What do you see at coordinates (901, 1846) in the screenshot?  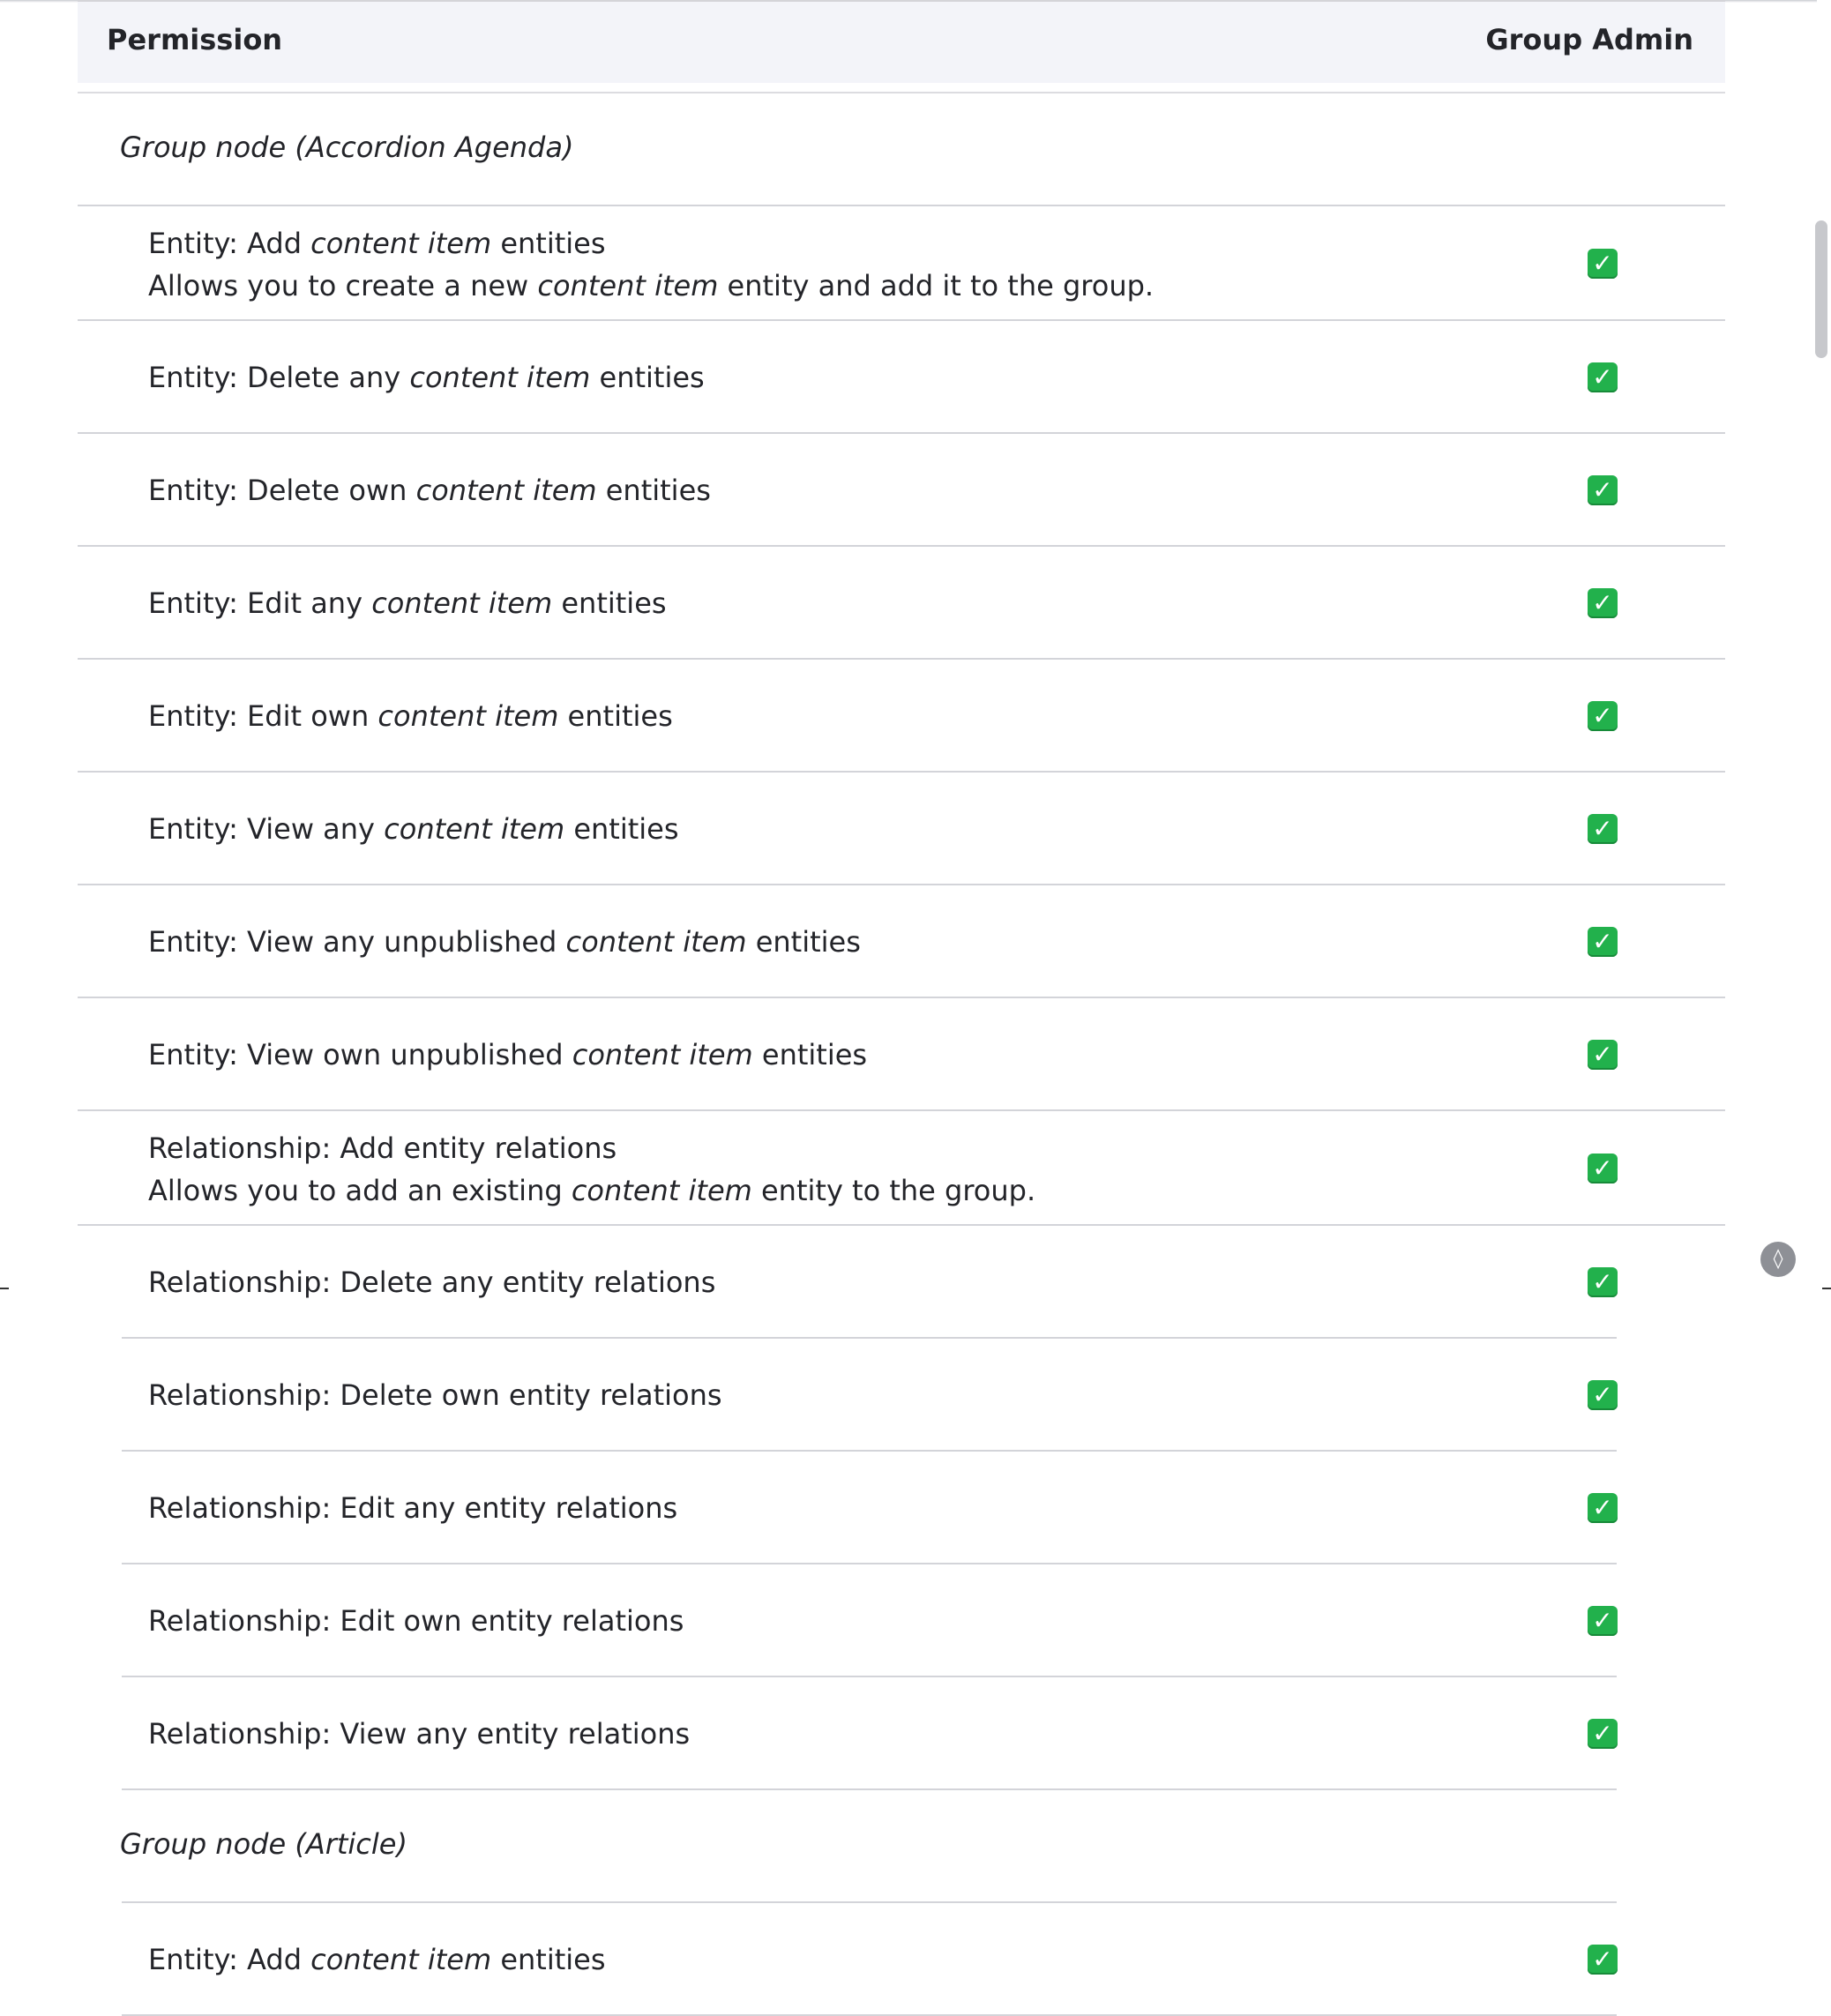 I see `group-row-article: Group node (Article)` at bounding box center [901, 1846].